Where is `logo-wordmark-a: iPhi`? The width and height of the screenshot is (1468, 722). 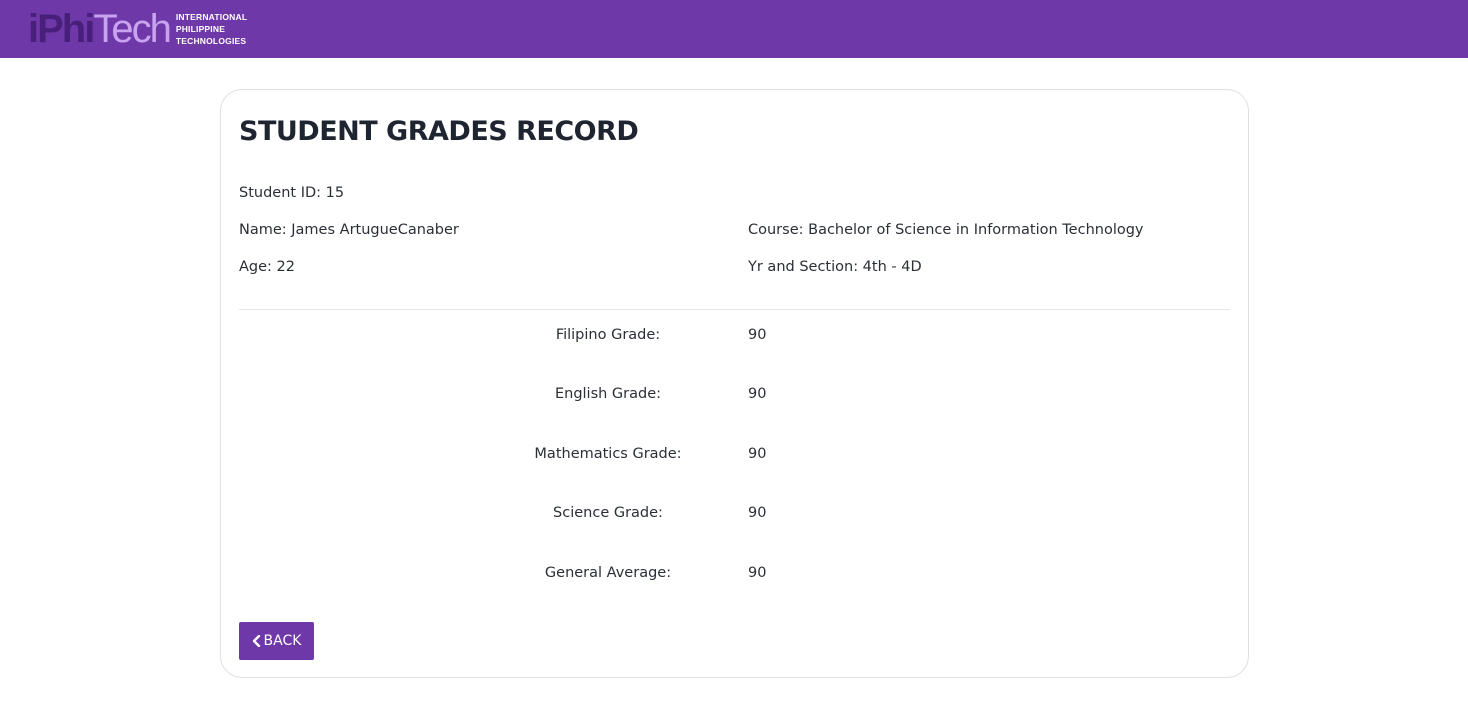 logo-wordmark-a: iPhi is located at coordinates (61, 29).